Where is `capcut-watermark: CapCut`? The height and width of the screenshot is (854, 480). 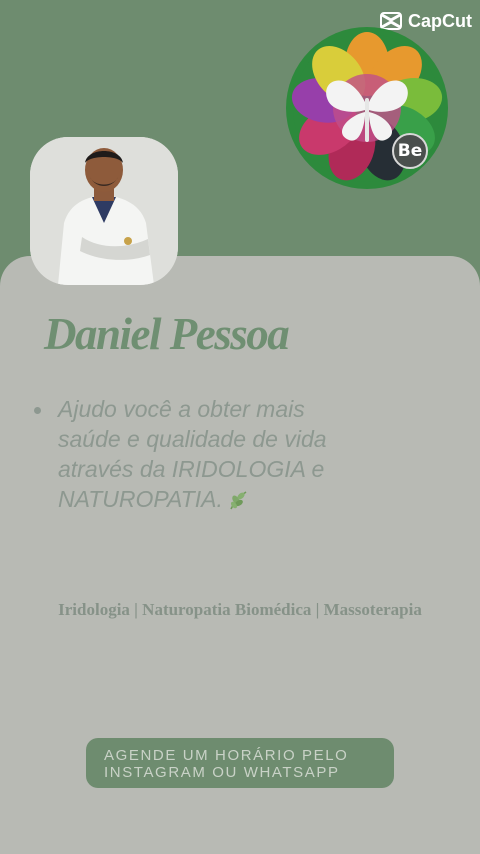
capcut-watermark: CapCut is located at coordinates (425, 21).